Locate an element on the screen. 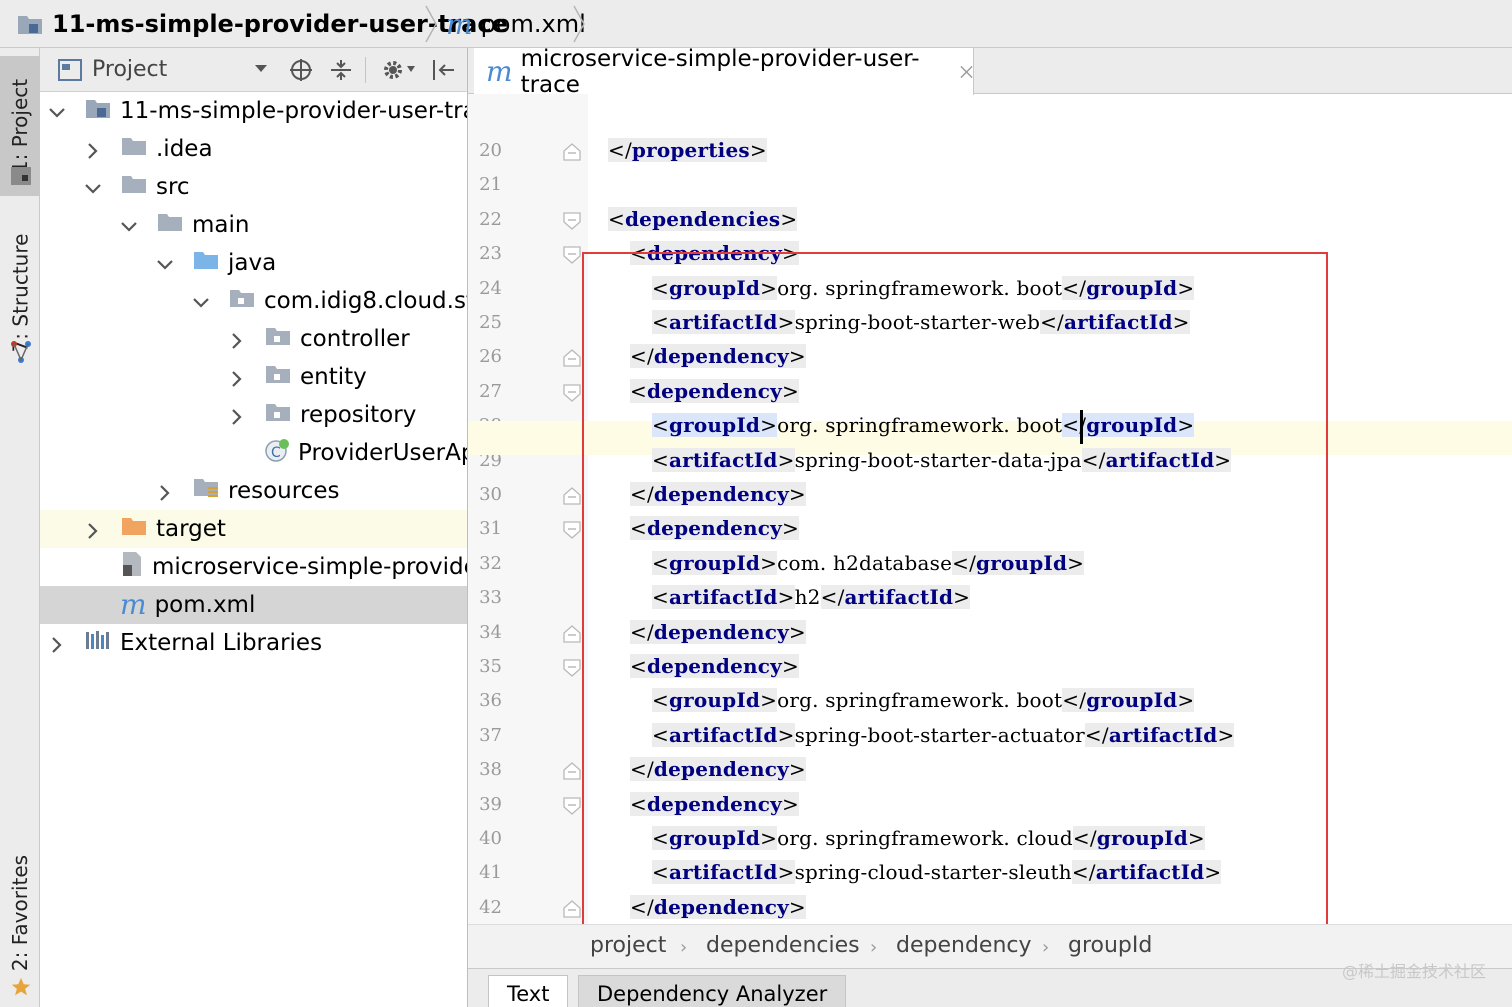 The height and width of the screenshot is (1007, 1512). line-number: 39 is located at coordinates (490, 804).